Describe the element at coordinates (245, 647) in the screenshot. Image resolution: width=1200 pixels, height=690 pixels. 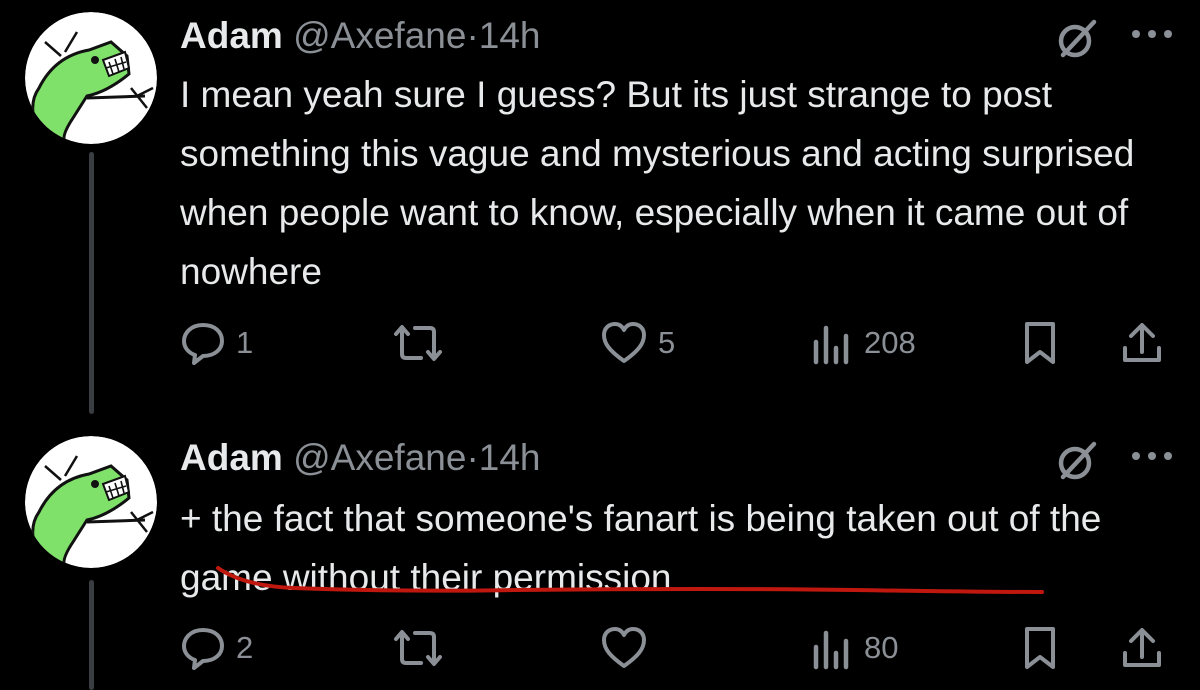
I see `reply-count: 2` at that location.